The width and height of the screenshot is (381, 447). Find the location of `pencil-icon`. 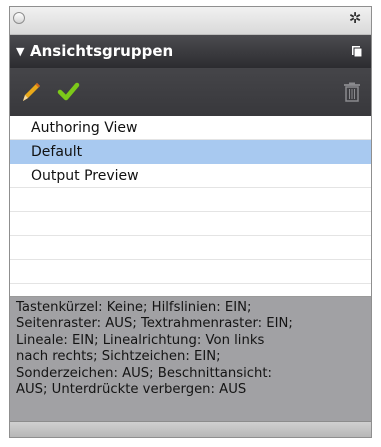

pencil-icon is located at coordinates (31, 92).